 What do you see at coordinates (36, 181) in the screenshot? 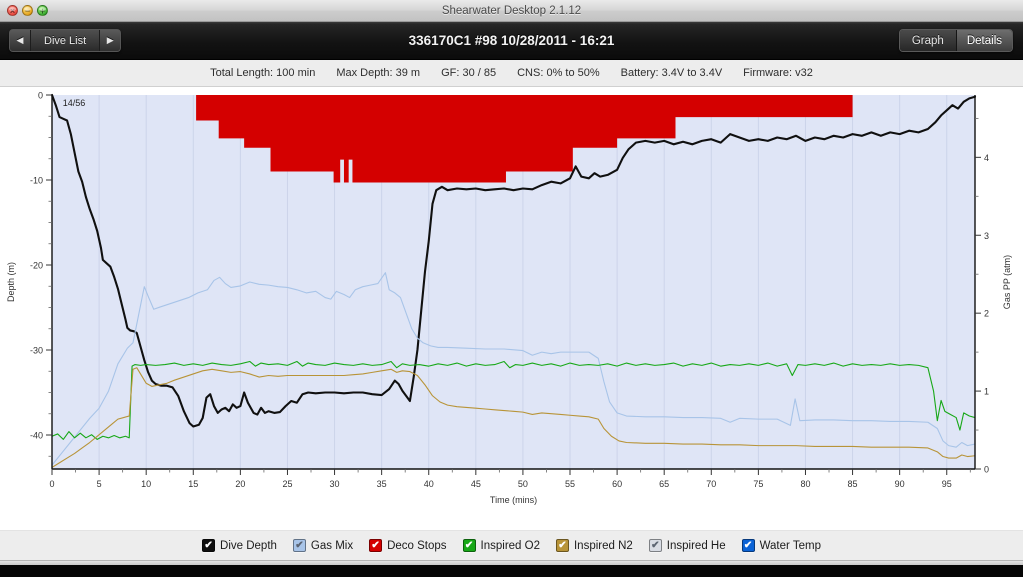
I see `y-tick-label-left: -10` at bounding box center [36, 181].